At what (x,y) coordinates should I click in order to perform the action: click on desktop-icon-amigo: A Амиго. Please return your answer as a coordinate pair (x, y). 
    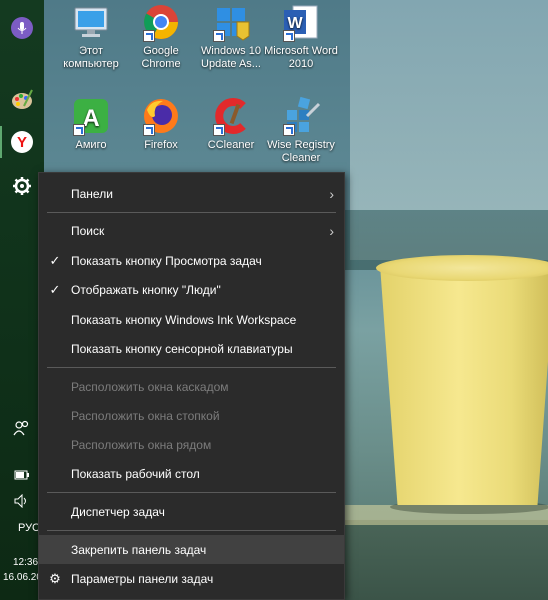
    Looking at the image, I should click on (91, 124).